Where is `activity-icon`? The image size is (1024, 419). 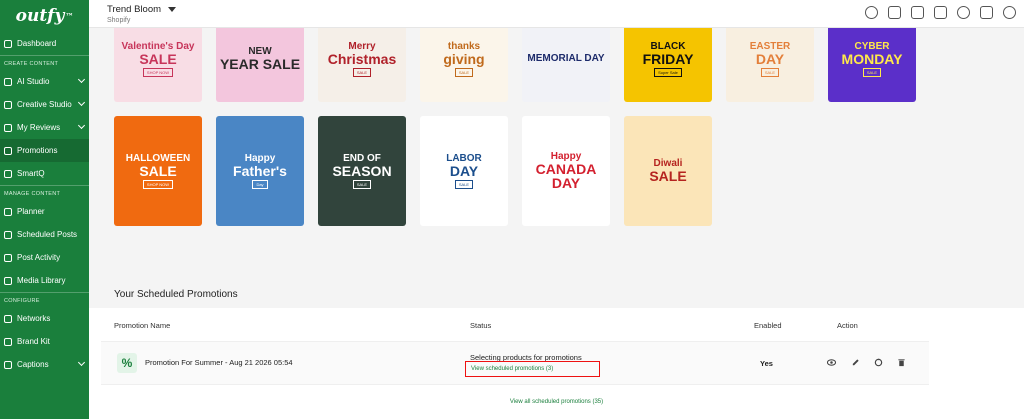 activity-icon is located at coordinates (8, 257).